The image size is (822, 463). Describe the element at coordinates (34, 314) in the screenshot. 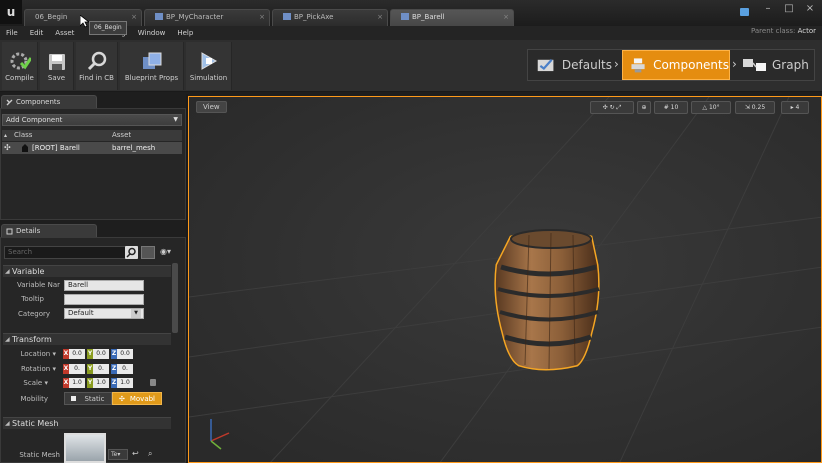

I see `category-label: Category` at that location.